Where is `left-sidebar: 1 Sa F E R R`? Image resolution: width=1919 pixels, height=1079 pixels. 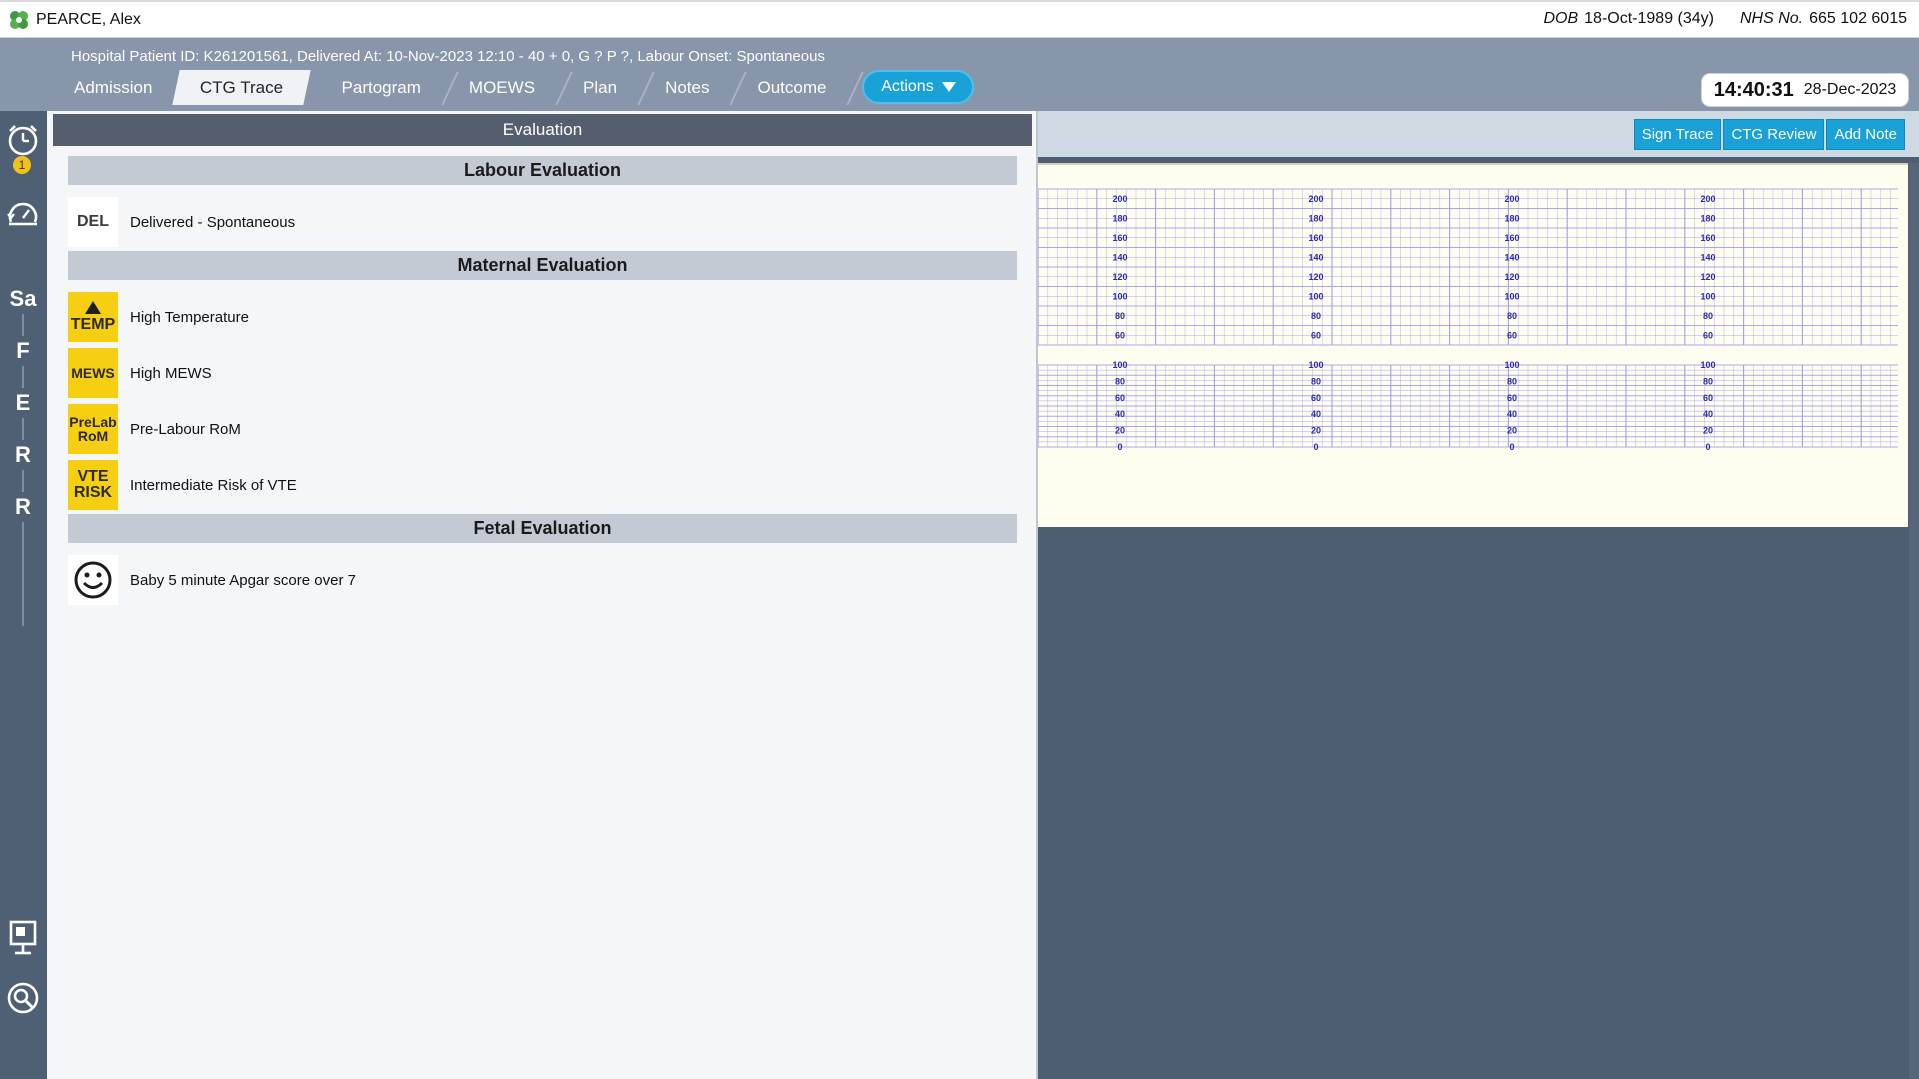
left-sidebar: 1 Sa F E R R is located at coordinates (23, 595).